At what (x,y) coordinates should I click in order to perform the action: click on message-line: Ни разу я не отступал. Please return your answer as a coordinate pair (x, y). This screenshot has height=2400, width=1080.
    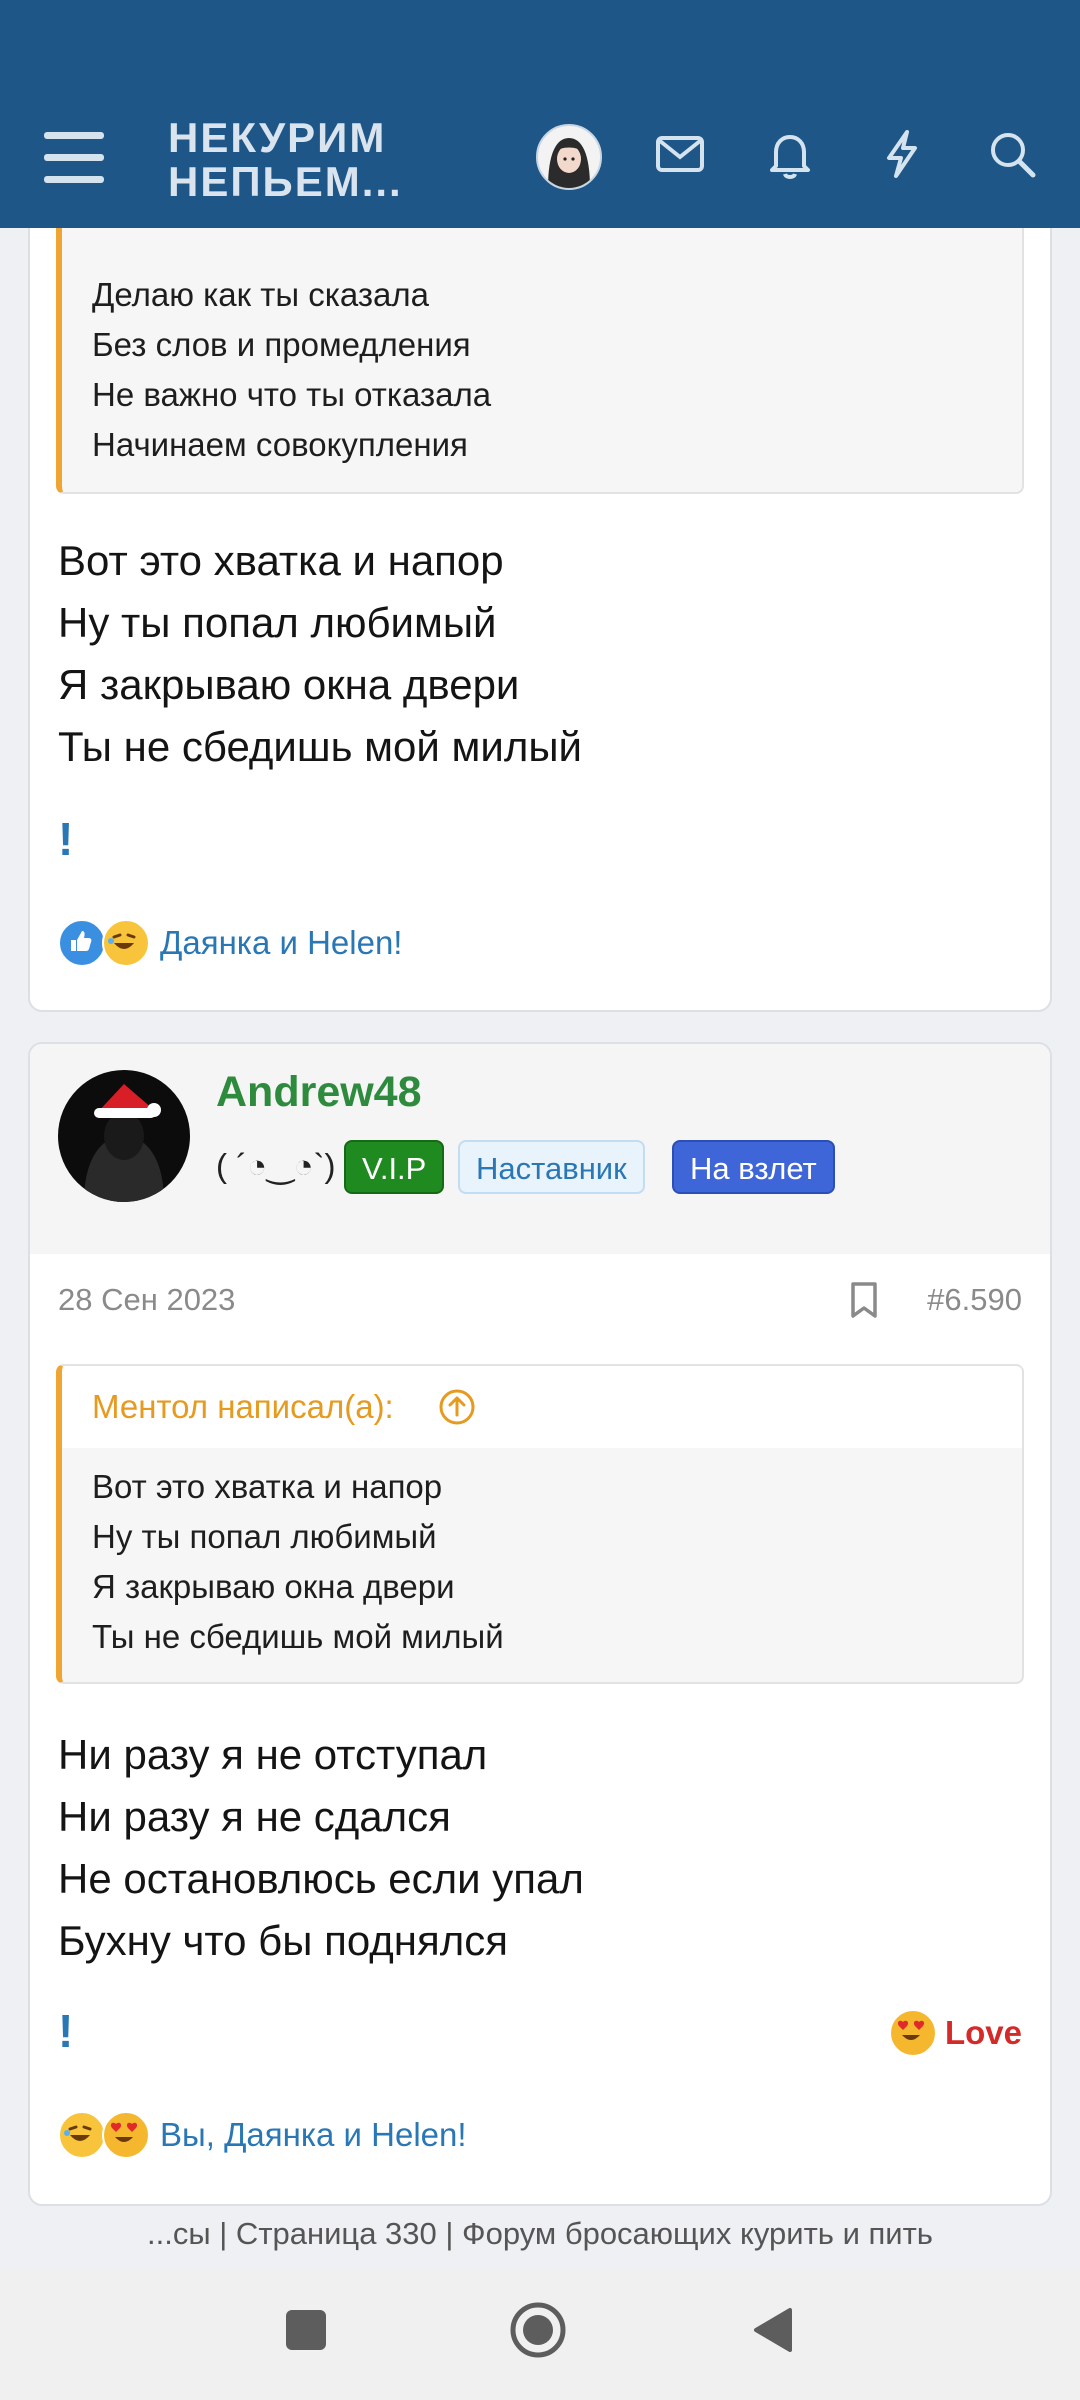
    Looking at the image, I should click on (273, 1754).